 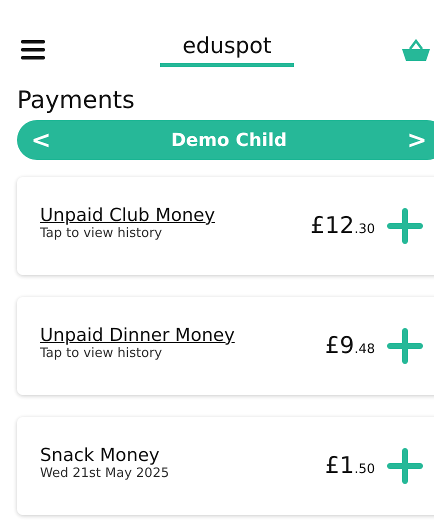 I want to click on payment-title: Snack Money, so click(x=100, y=455).